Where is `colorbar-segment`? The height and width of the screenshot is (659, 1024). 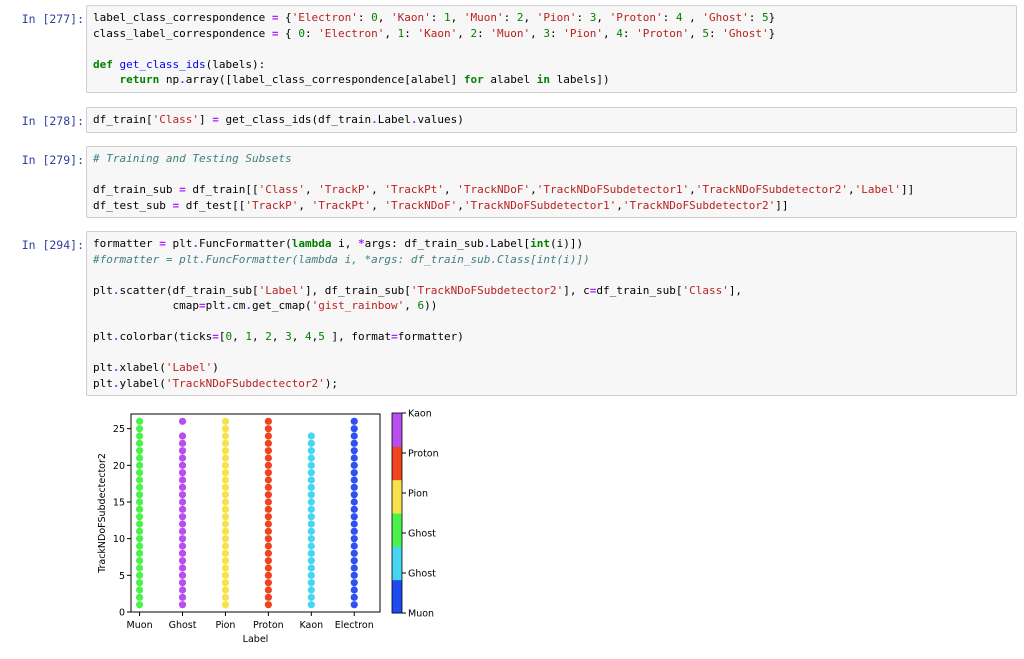
colorbar-segment is located at coordinates (397, 496).